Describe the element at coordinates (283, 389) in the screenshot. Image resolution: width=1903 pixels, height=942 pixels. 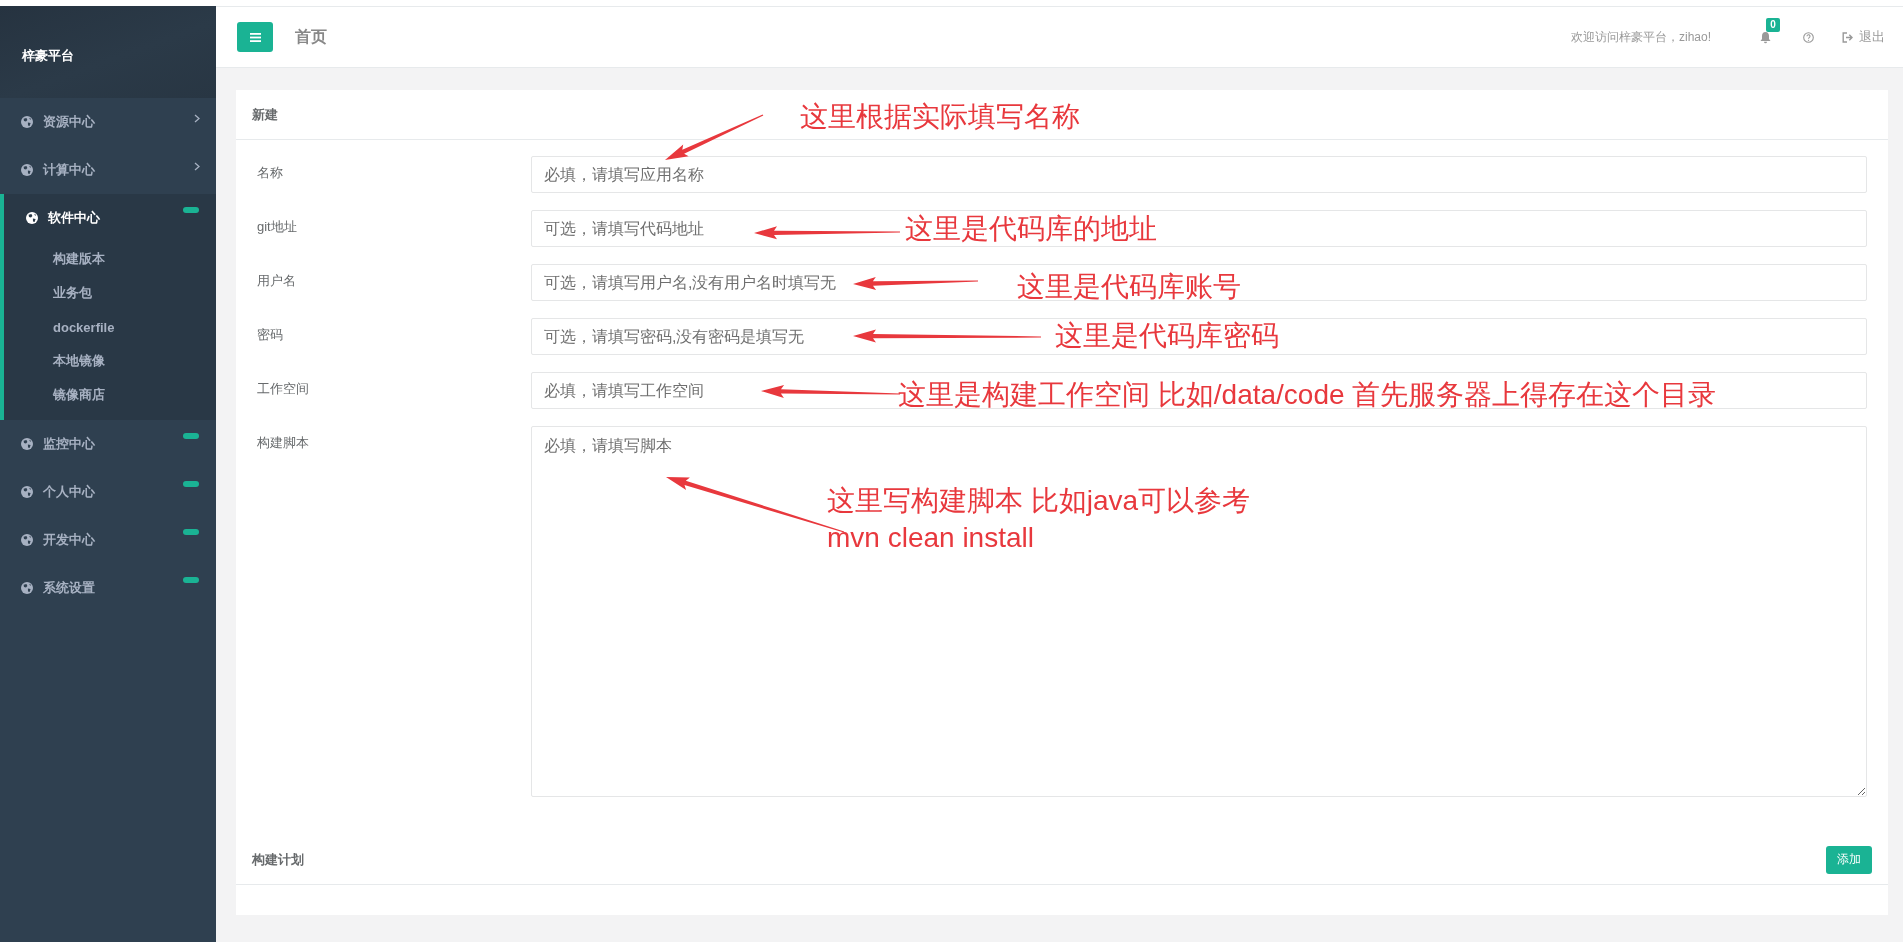
I see `field-label: 工作空间` at that location.